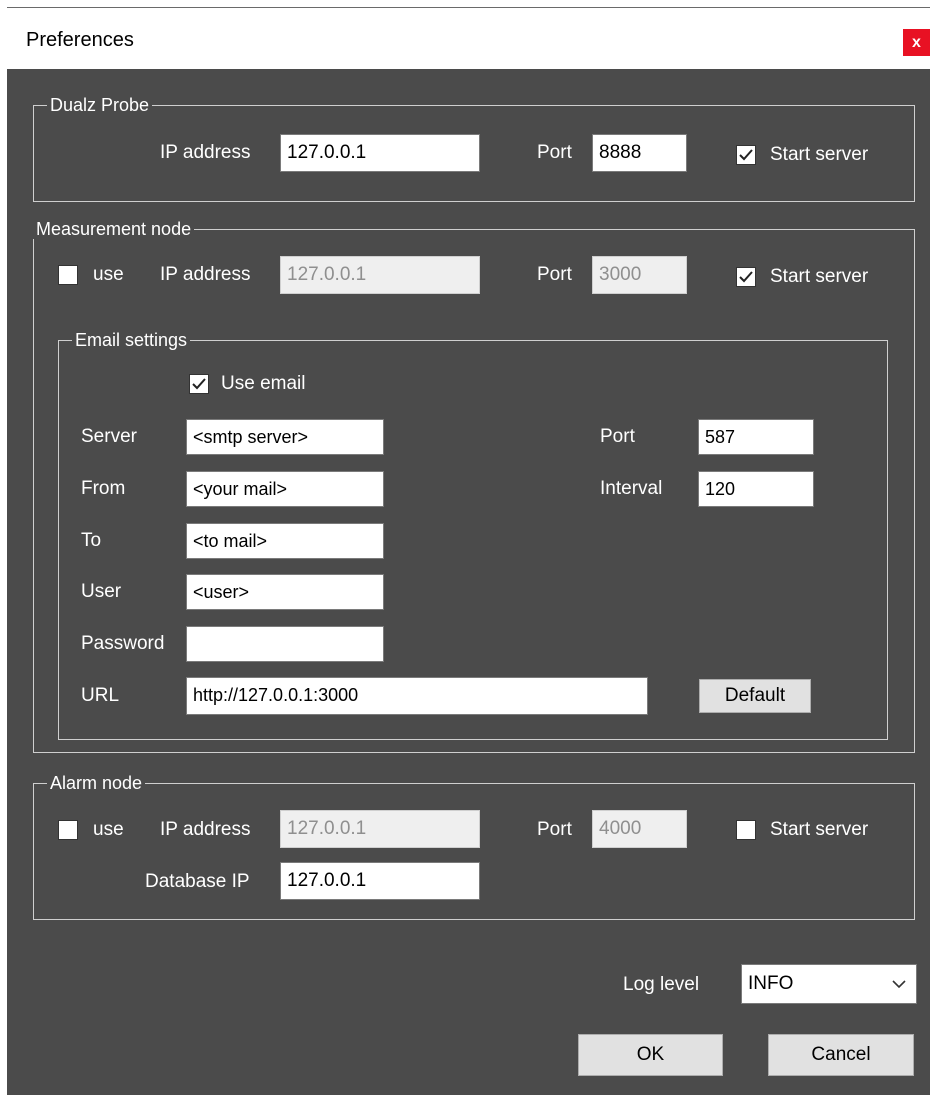  Describe the element at coordinates (131, 340) in the screenshot. I see `email-settings-legend: Email settings` at that location.